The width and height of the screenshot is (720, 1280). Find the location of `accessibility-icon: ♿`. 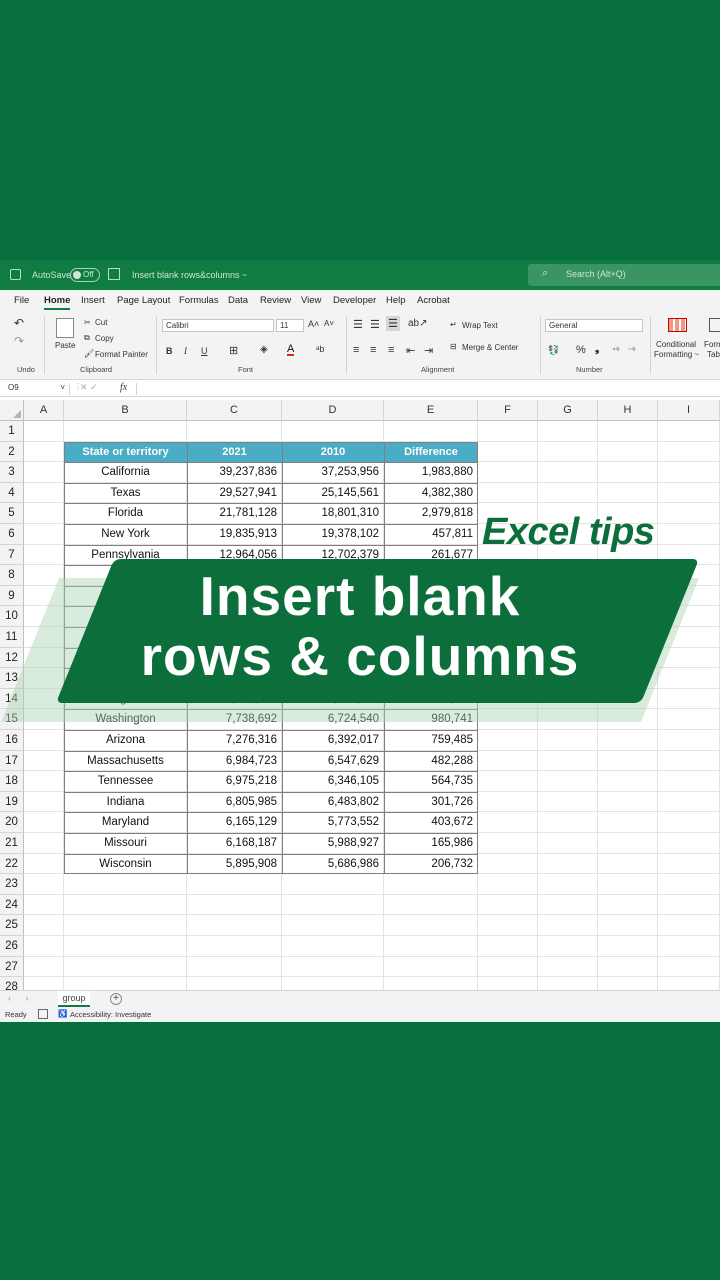

accessibility-icon: ♿ is located at coordinates (62, 1013).